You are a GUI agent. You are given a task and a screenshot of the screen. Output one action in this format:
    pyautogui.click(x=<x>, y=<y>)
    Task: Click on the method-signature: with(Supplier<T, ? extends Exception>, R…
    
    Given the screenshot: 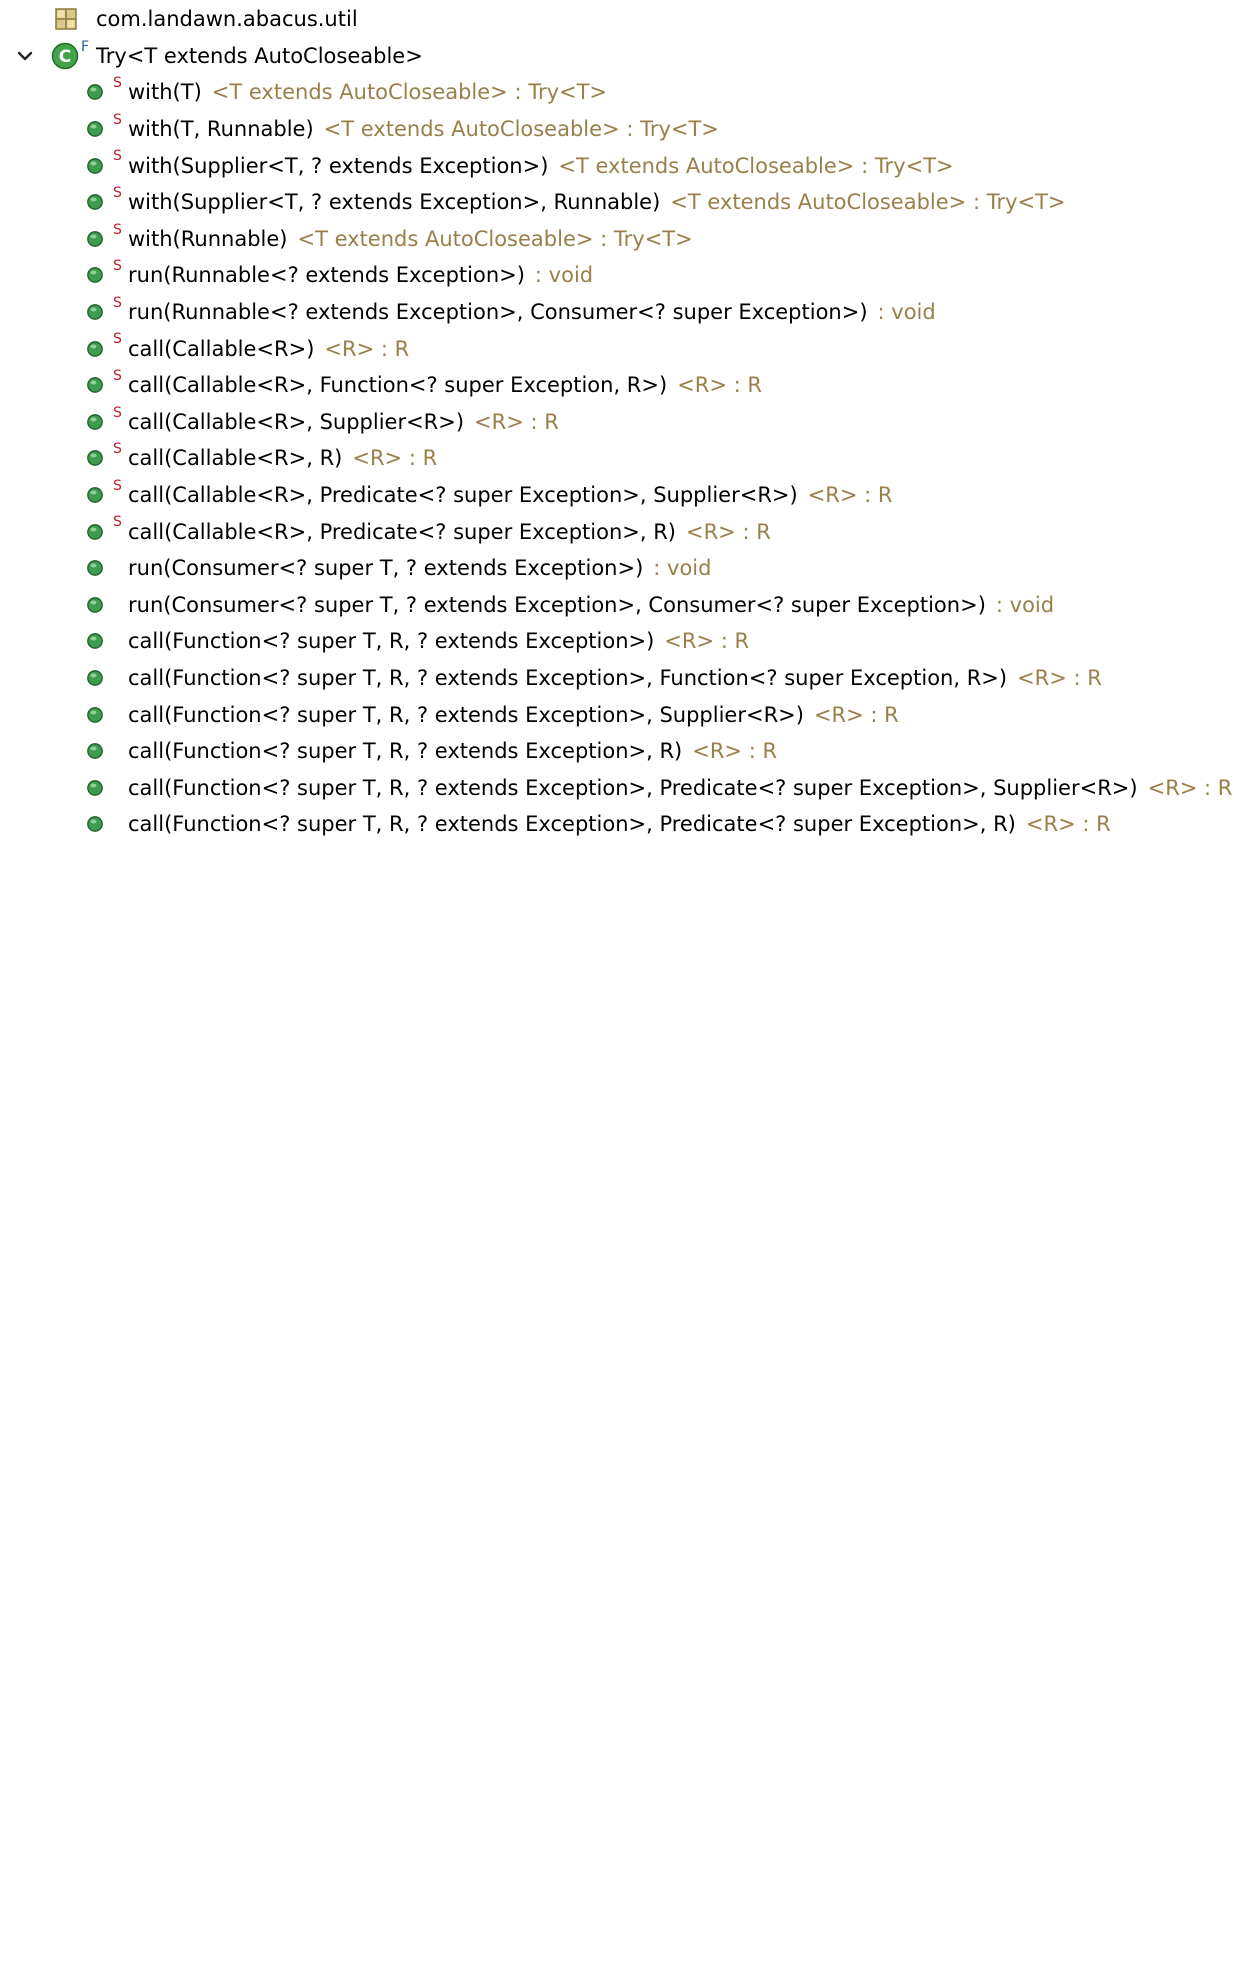 What is the action you would take?
    pyautogui.click(x=394, y=202)
    